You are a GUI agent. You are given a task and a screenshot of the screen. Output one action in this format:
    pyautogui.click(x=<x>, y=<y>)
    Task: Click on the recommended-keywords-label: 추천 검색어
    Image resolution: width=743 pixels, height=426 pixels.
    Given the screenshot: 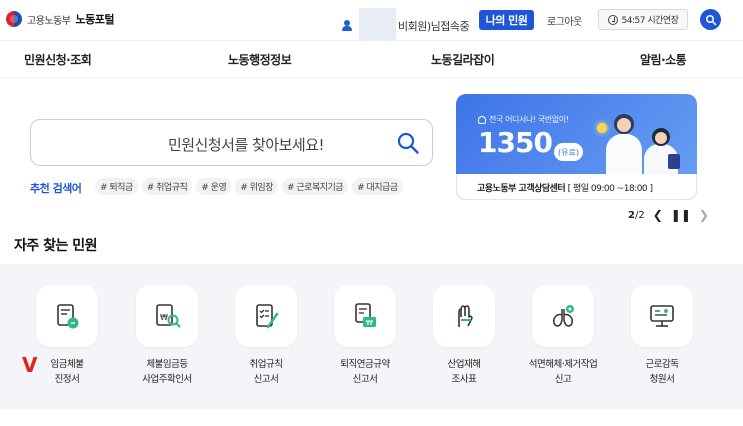 What is the action you would take?
    pyautogui.click(x=56, y=188)
    